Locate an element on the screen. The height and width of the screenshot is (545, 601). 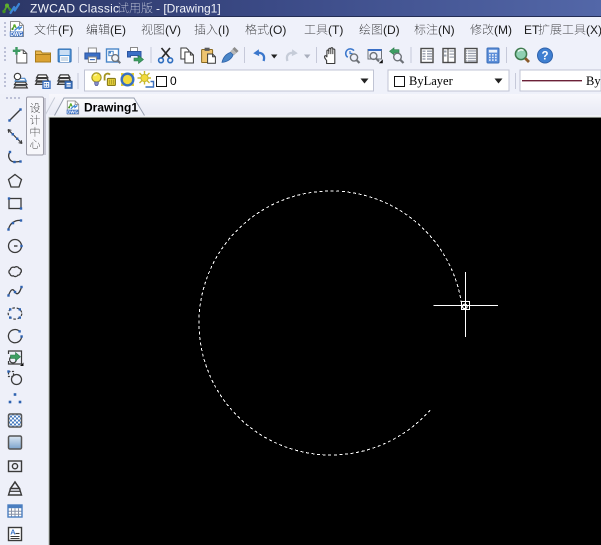
svg-text: (T) is located at coordinates (335, 30).